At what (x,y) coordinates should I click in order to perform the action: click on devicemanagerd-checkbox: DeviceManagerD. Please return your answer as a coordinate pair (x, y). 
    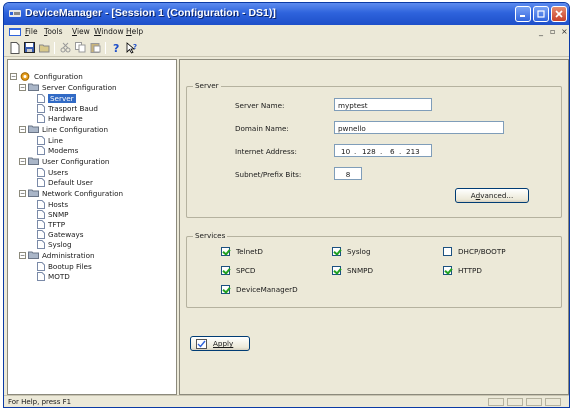
    Looking at the image, I should click on (259, 289).